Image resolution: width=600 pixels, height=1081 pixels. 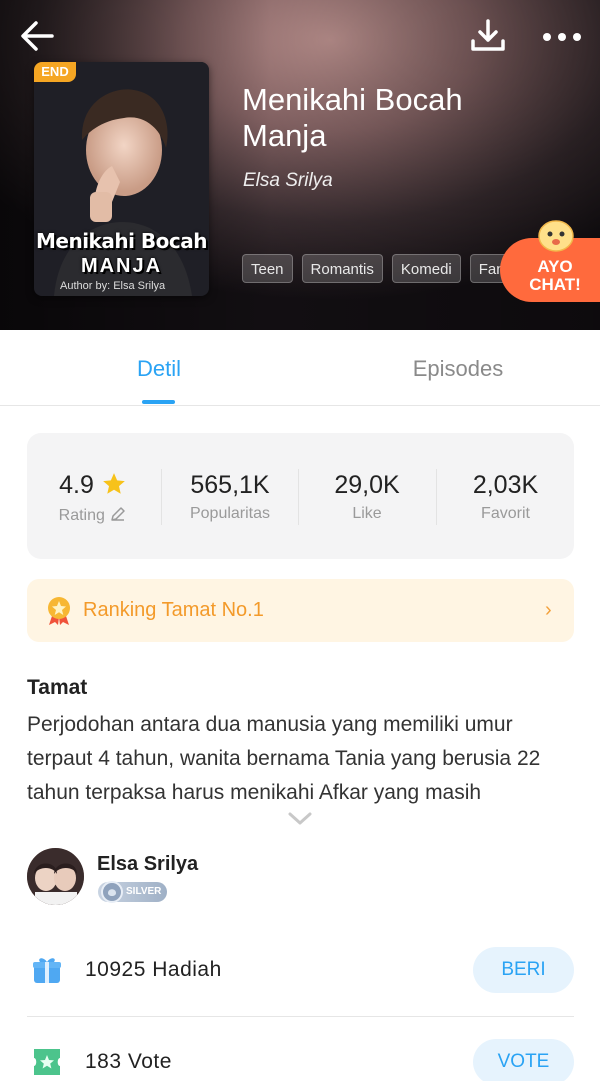 What do you see at coordinates (47, 970) in the screenshot?
I see `gift-icon` at bounding box center [47, 970].